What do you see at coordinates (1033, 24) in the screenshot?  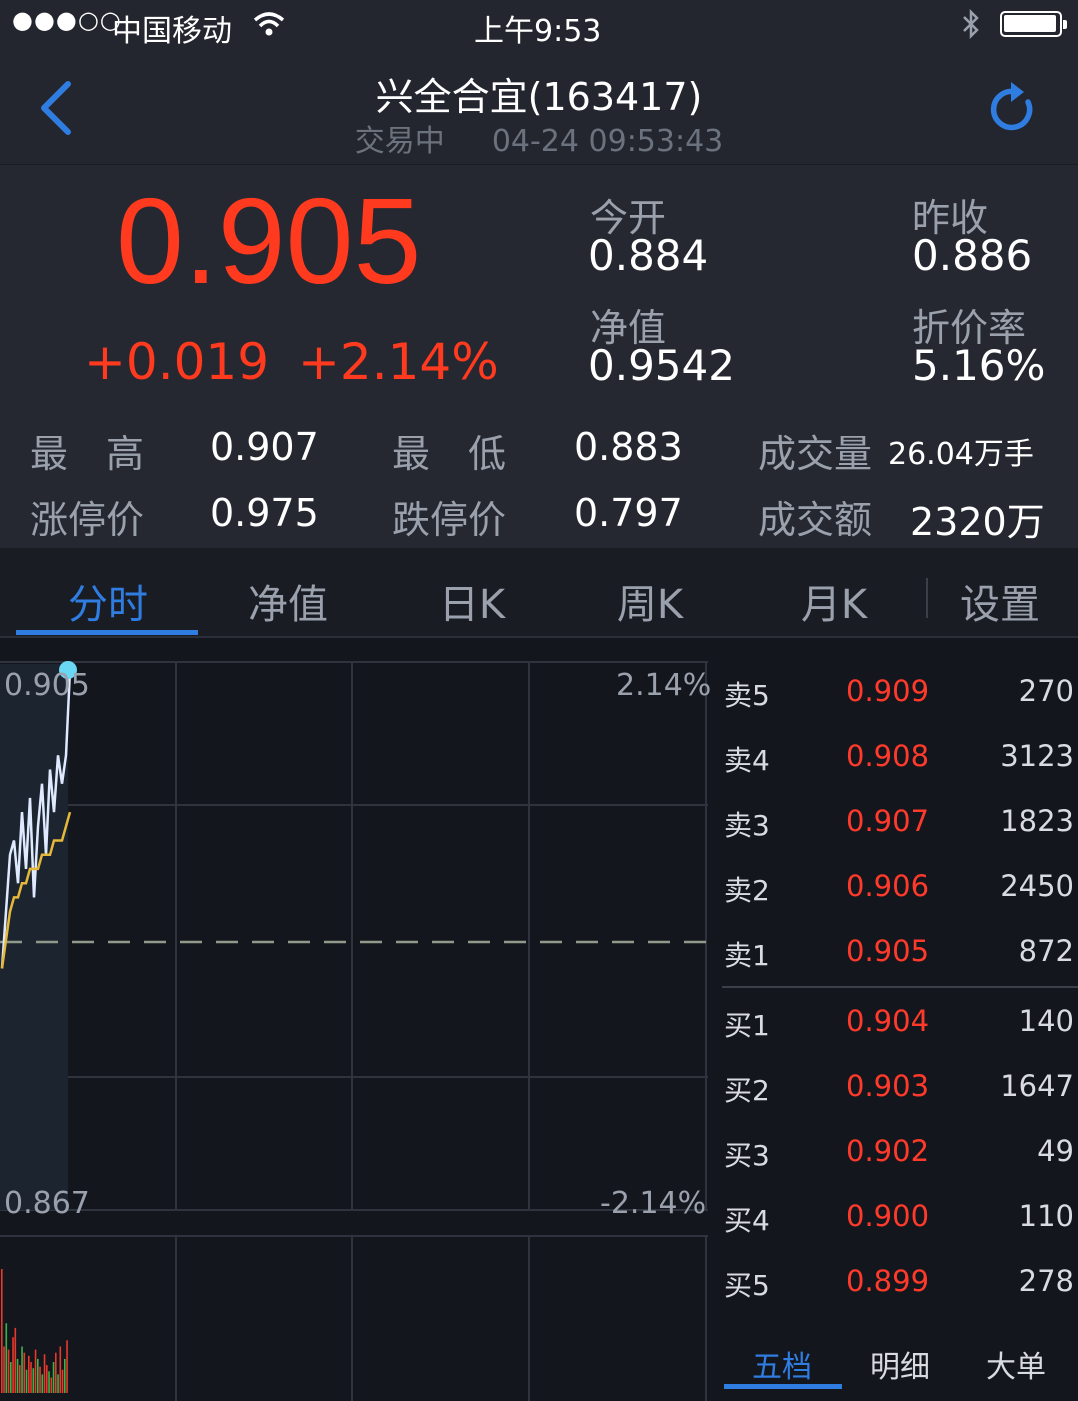 I see `battery-icon` at bounding box center [1033, 24].